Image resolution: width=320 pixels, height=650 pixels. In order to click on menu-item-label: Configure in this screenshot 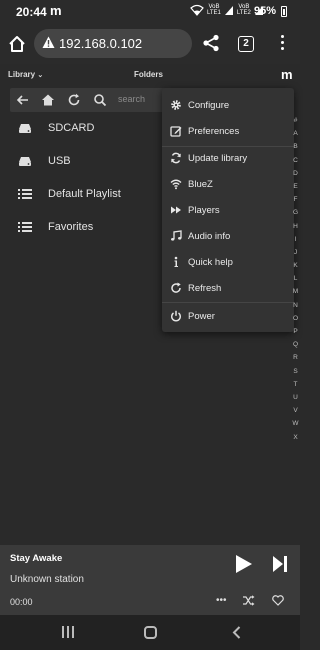, I will do `click(208, 105)`.